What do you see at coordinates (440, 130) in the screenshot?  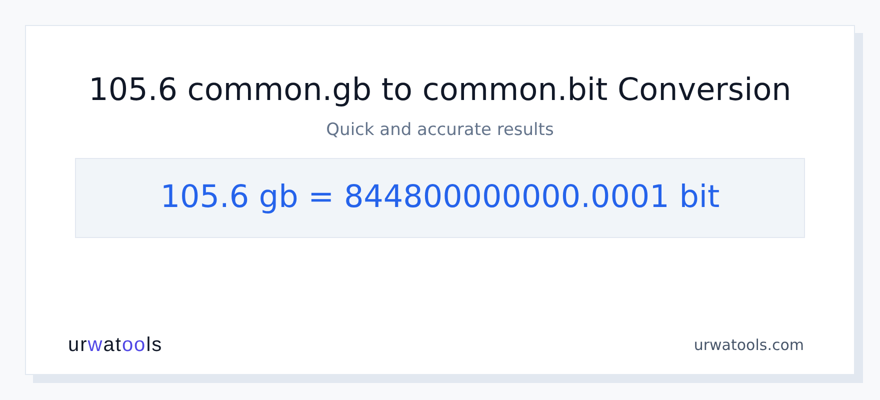 I see `subtitle: Quick and accurate results` at bounding box center [440, 130].